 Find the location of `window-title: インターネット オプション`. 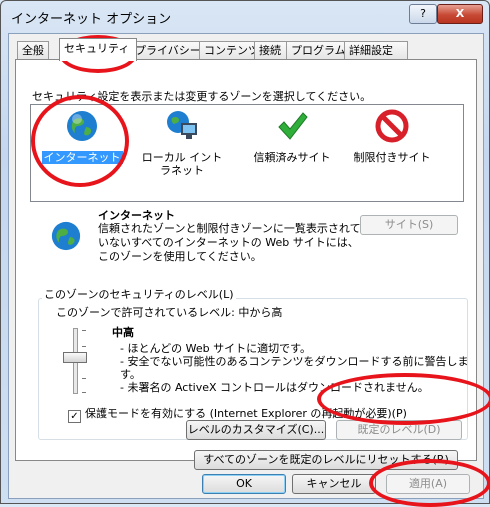

window-title: インターネット オプション is located at coordinates (91, 19).